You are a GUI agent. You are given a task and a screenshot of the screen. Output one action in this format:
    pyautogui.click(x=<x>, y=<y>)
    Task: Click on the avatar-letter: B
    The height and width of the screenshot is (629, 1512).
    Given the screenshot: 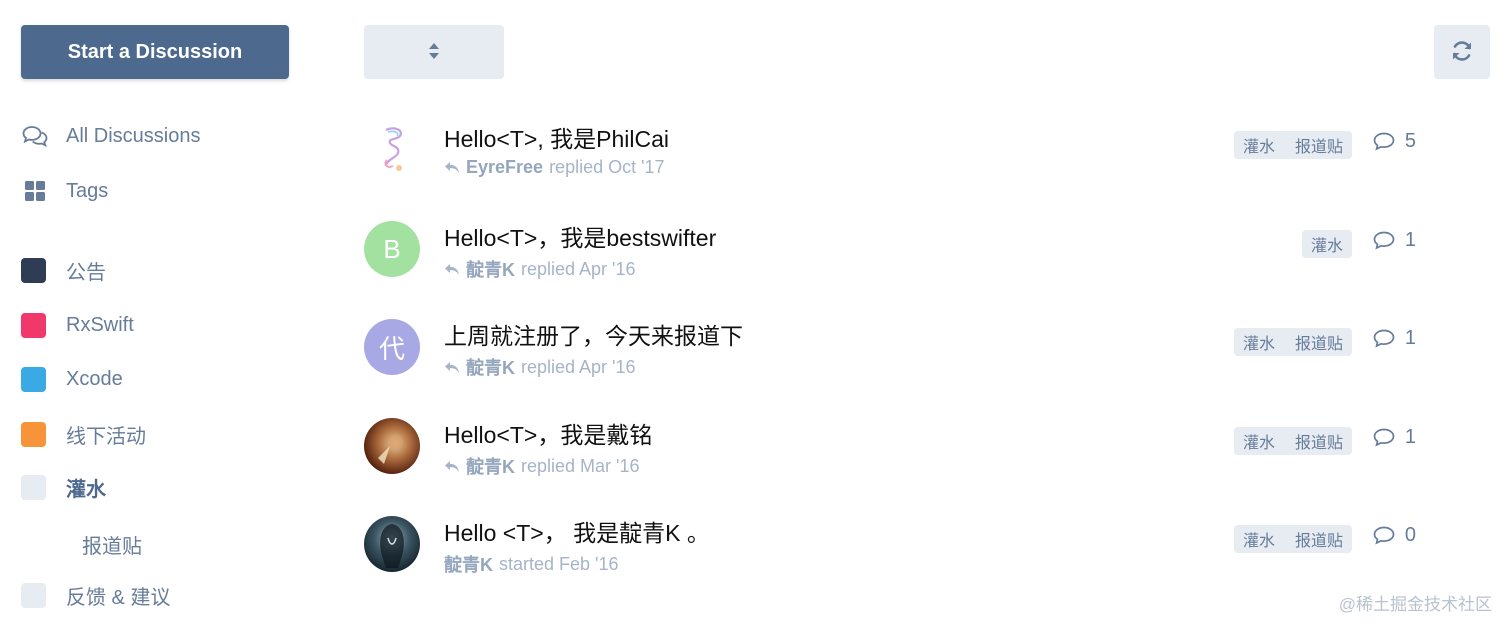 What is the action you would take?
    pyautogui.click(x=392, y=248)
    